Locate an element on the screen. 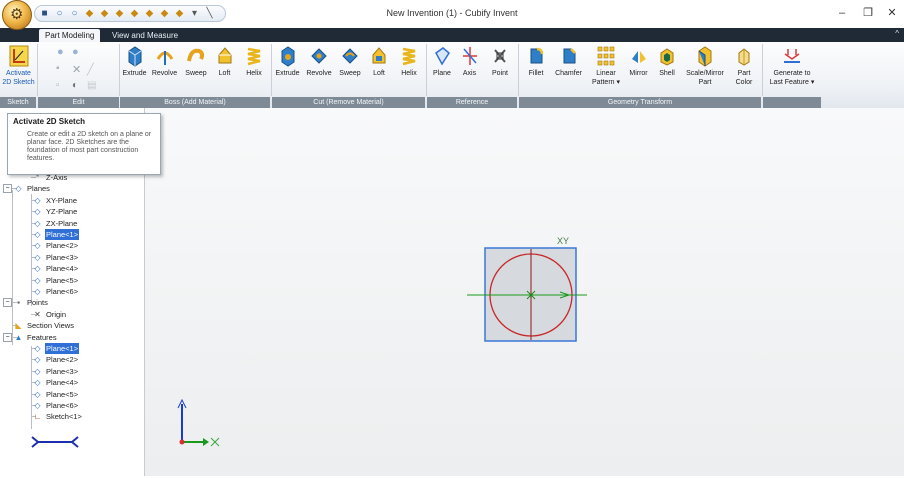  fillet-button: Fillet is located at coordinates (536, 61).